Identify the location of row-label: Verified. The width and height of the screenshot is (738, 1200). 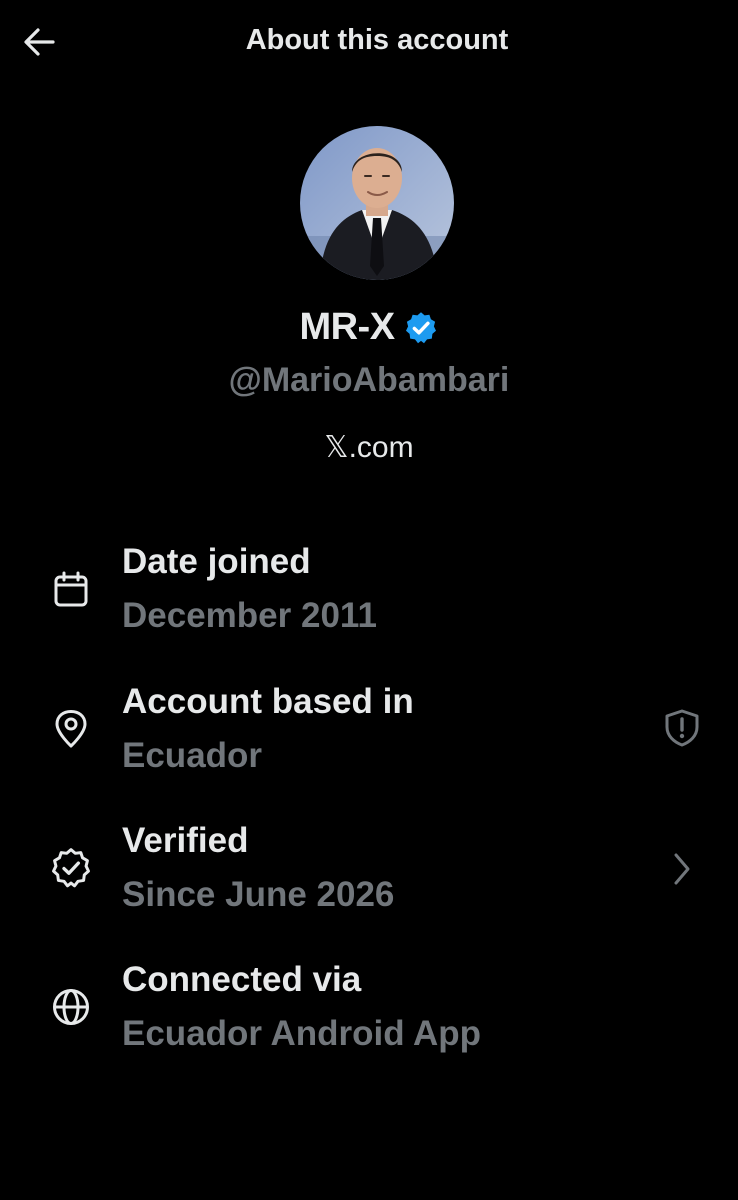
(185, 840).